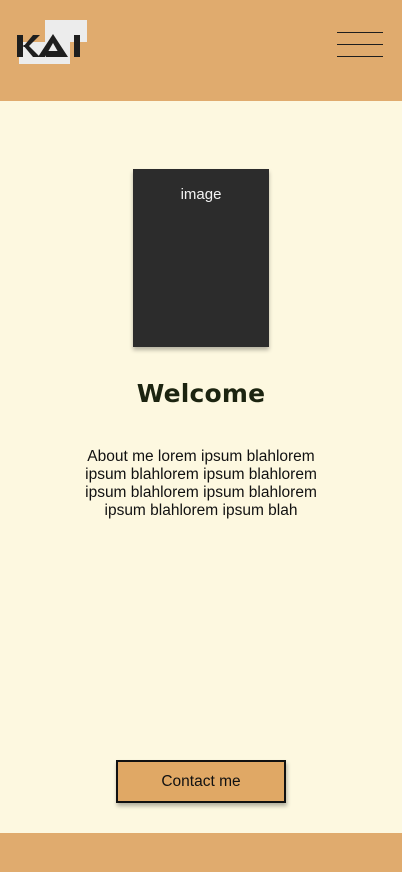 This screenshot has width=402, height=872. I want to click on hamburger-menu-icon, so click(360, 45).